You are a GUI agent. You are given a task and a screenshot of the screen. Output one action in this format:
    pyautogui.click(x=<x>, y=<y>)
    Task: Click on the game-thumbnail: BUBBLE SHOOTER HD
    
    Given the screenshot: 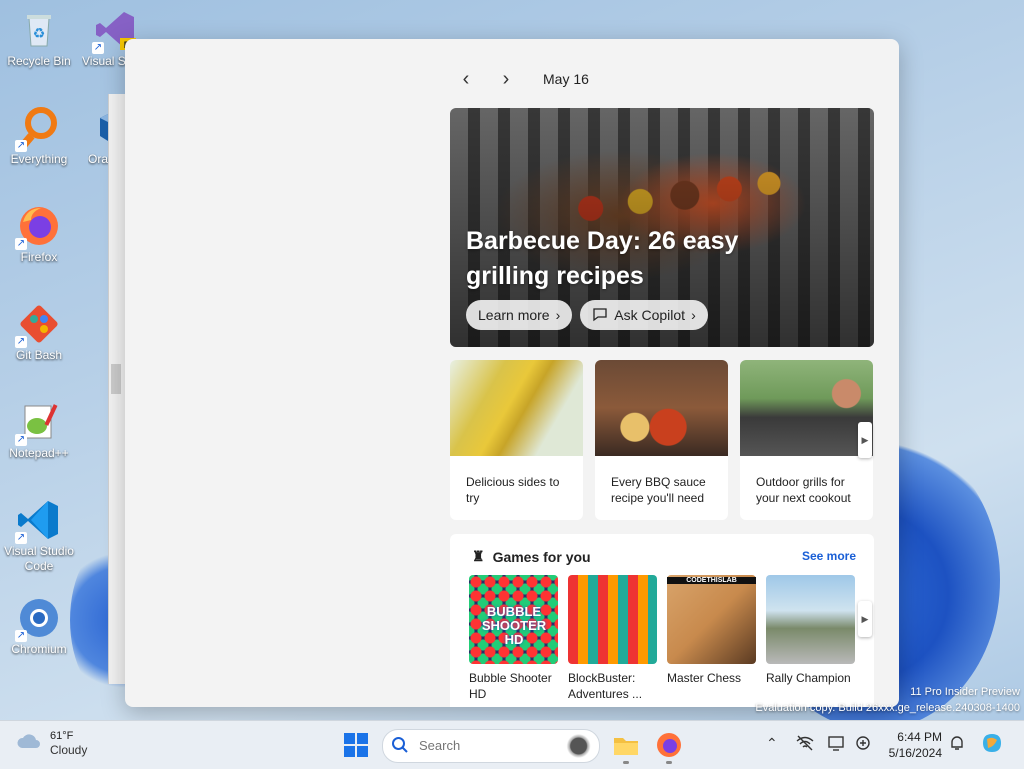 What is the action you would take?
    pyautogui.click(x=513, y=619)
    